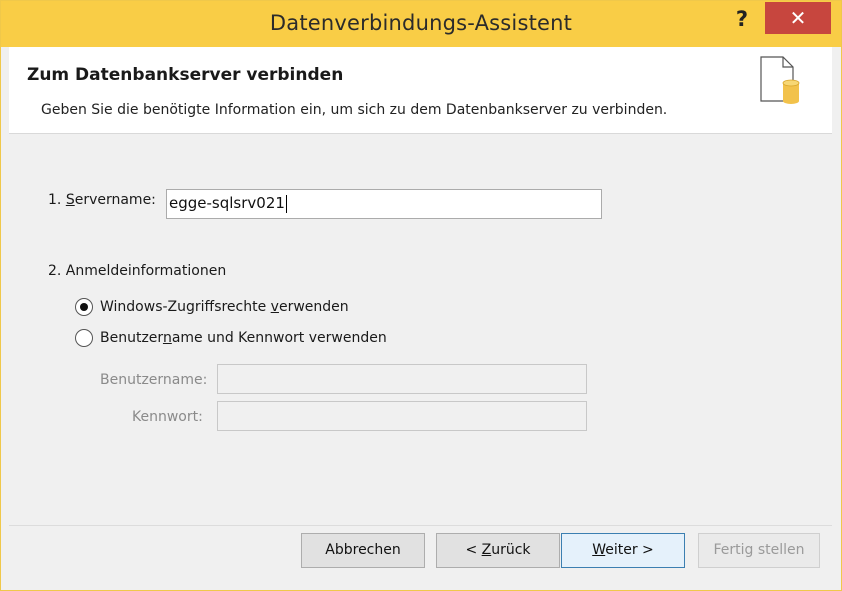 The image size is (842, 591). Describe the element at coordinates (224, 307) in the screenshot. I see `radio-windows-auth-label: Windows-Zugriffsrechte verwenden` at that location.